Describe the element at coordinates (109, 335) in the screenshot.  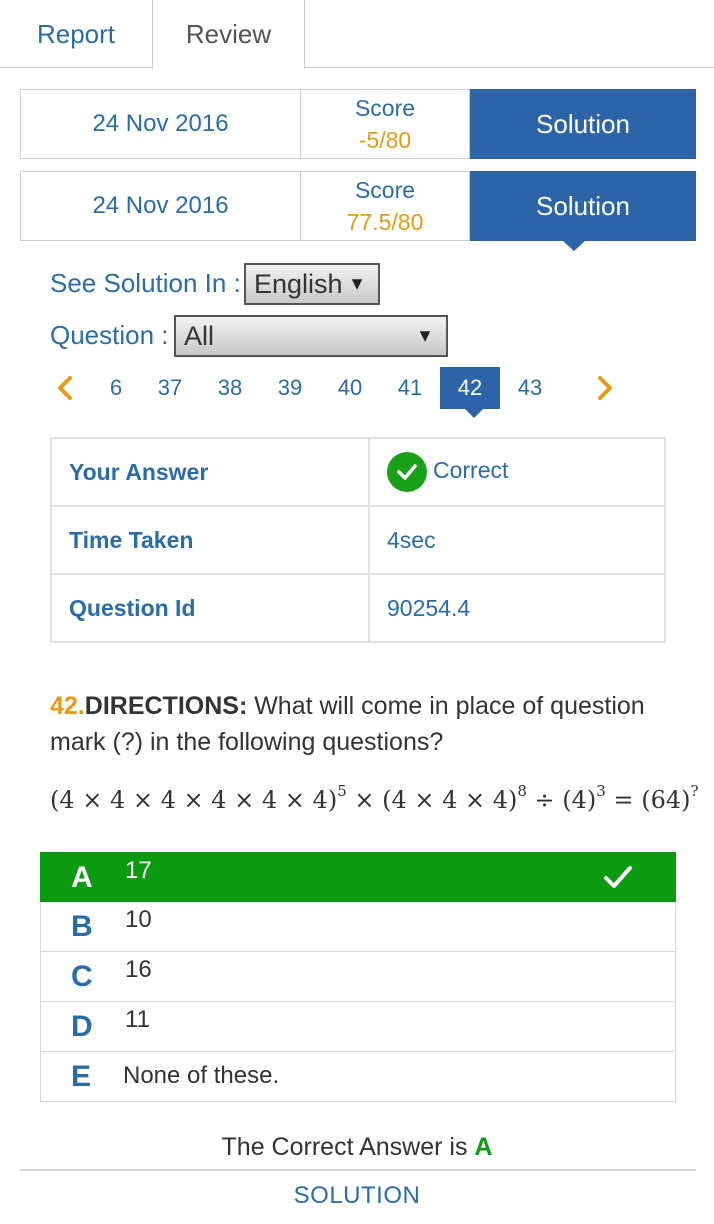
I see `question-filter-label: Question :` at that location.